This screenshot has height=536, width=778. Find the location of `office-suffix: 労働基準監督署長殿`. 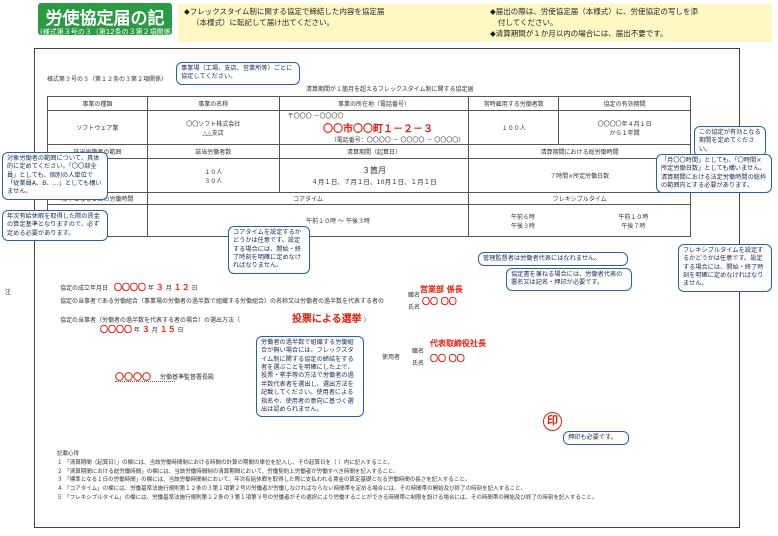

office-suffix: 労働基準監督署長殿 is located at coordinates (187, 377).